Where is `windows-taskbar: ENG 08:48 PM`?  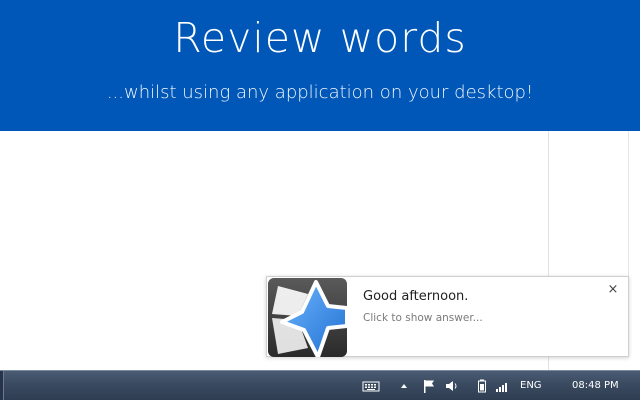
windows-taskbar: ENG 08:48 PM is located at coordinates (320, 385).